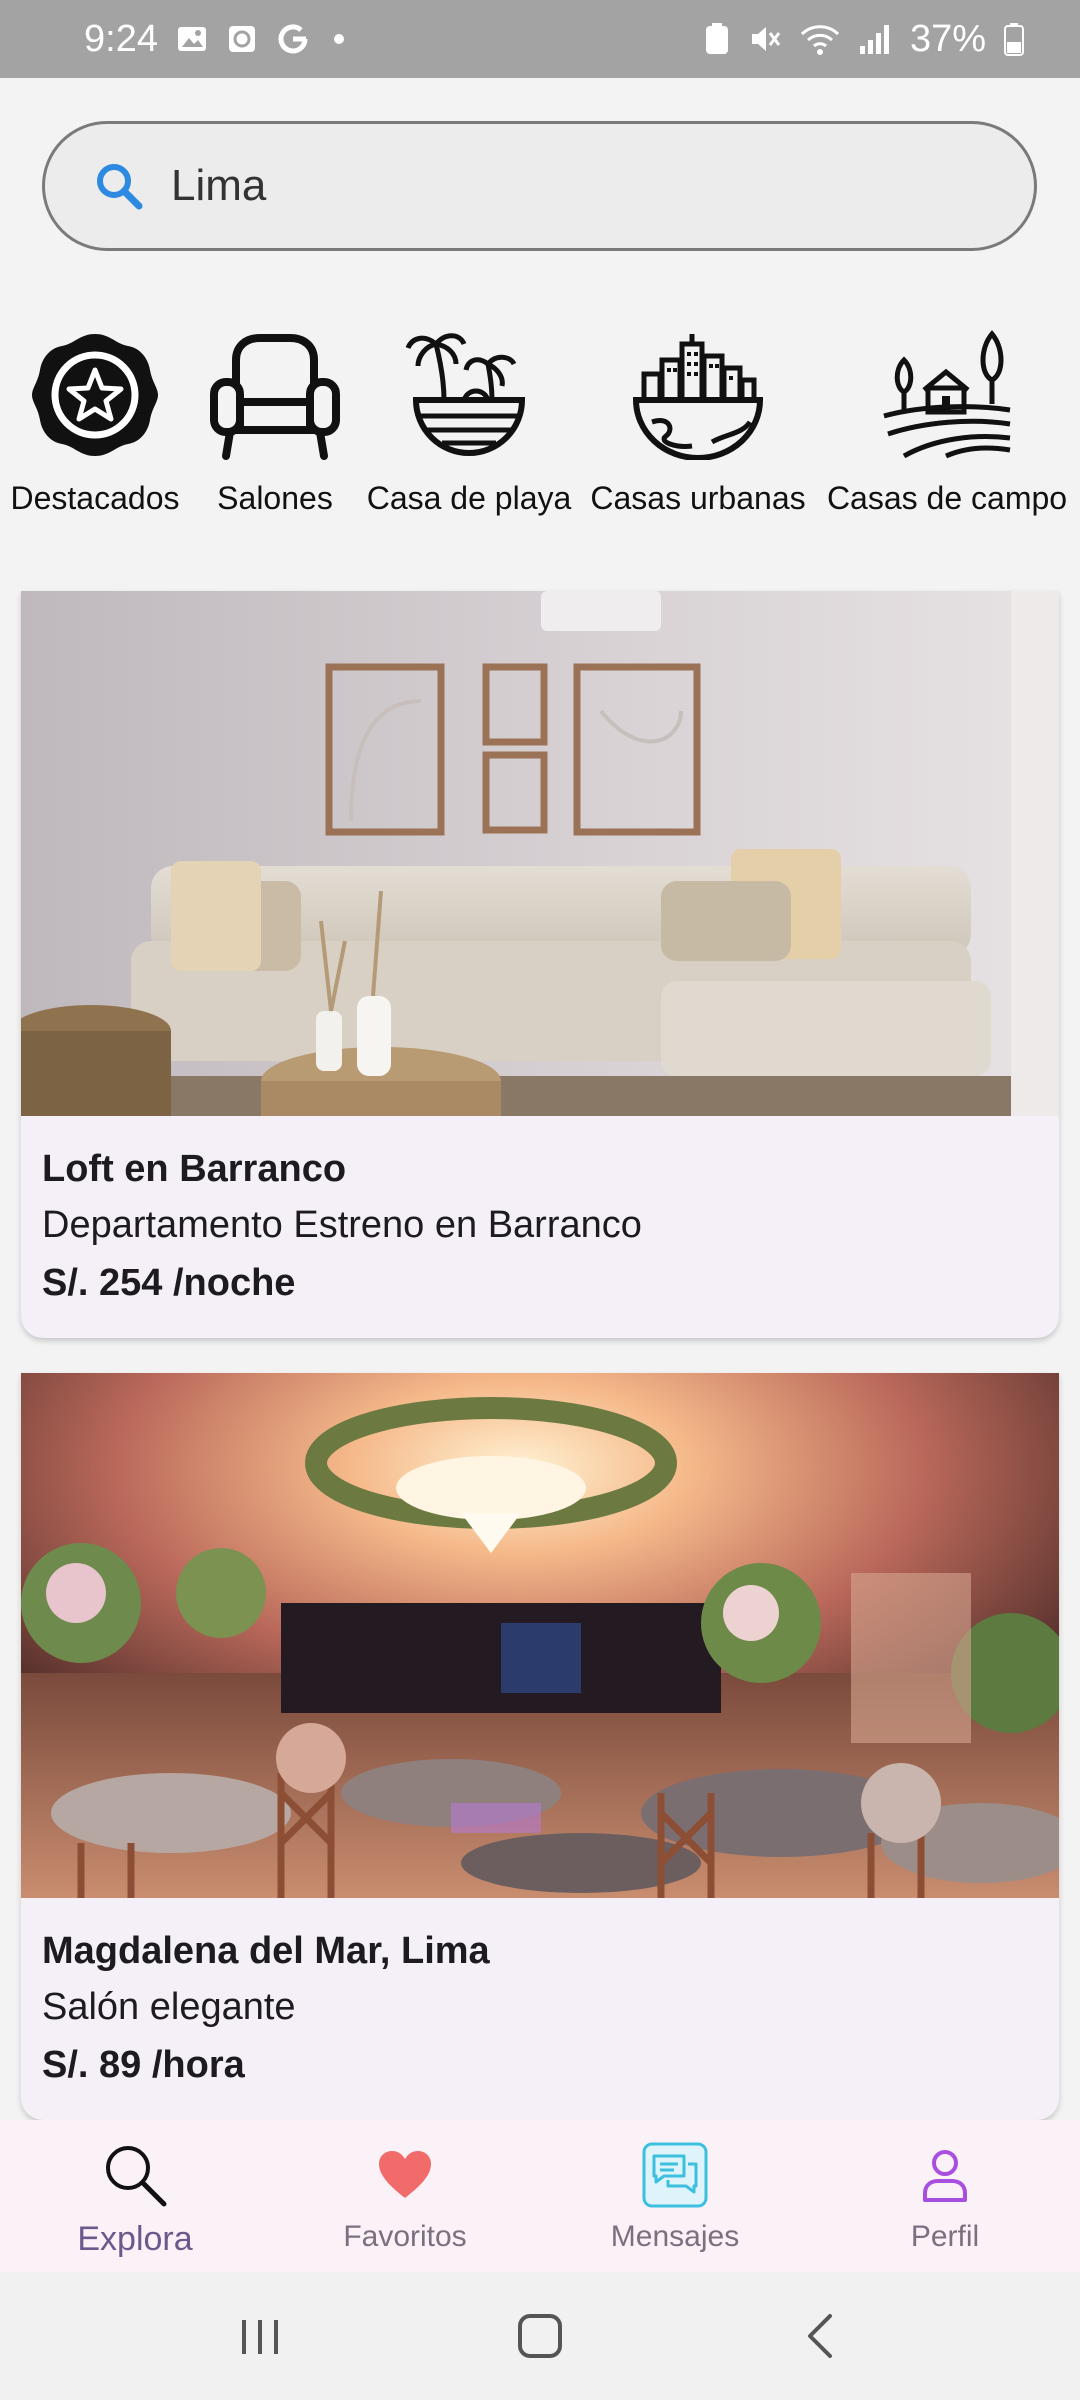  I want to click on nav-perfil: Perfil, so click(945, 2196).